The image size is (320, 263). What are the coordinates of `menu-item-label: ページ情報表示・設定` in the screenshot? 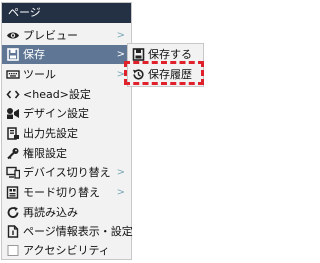 It's located at (78, 231).